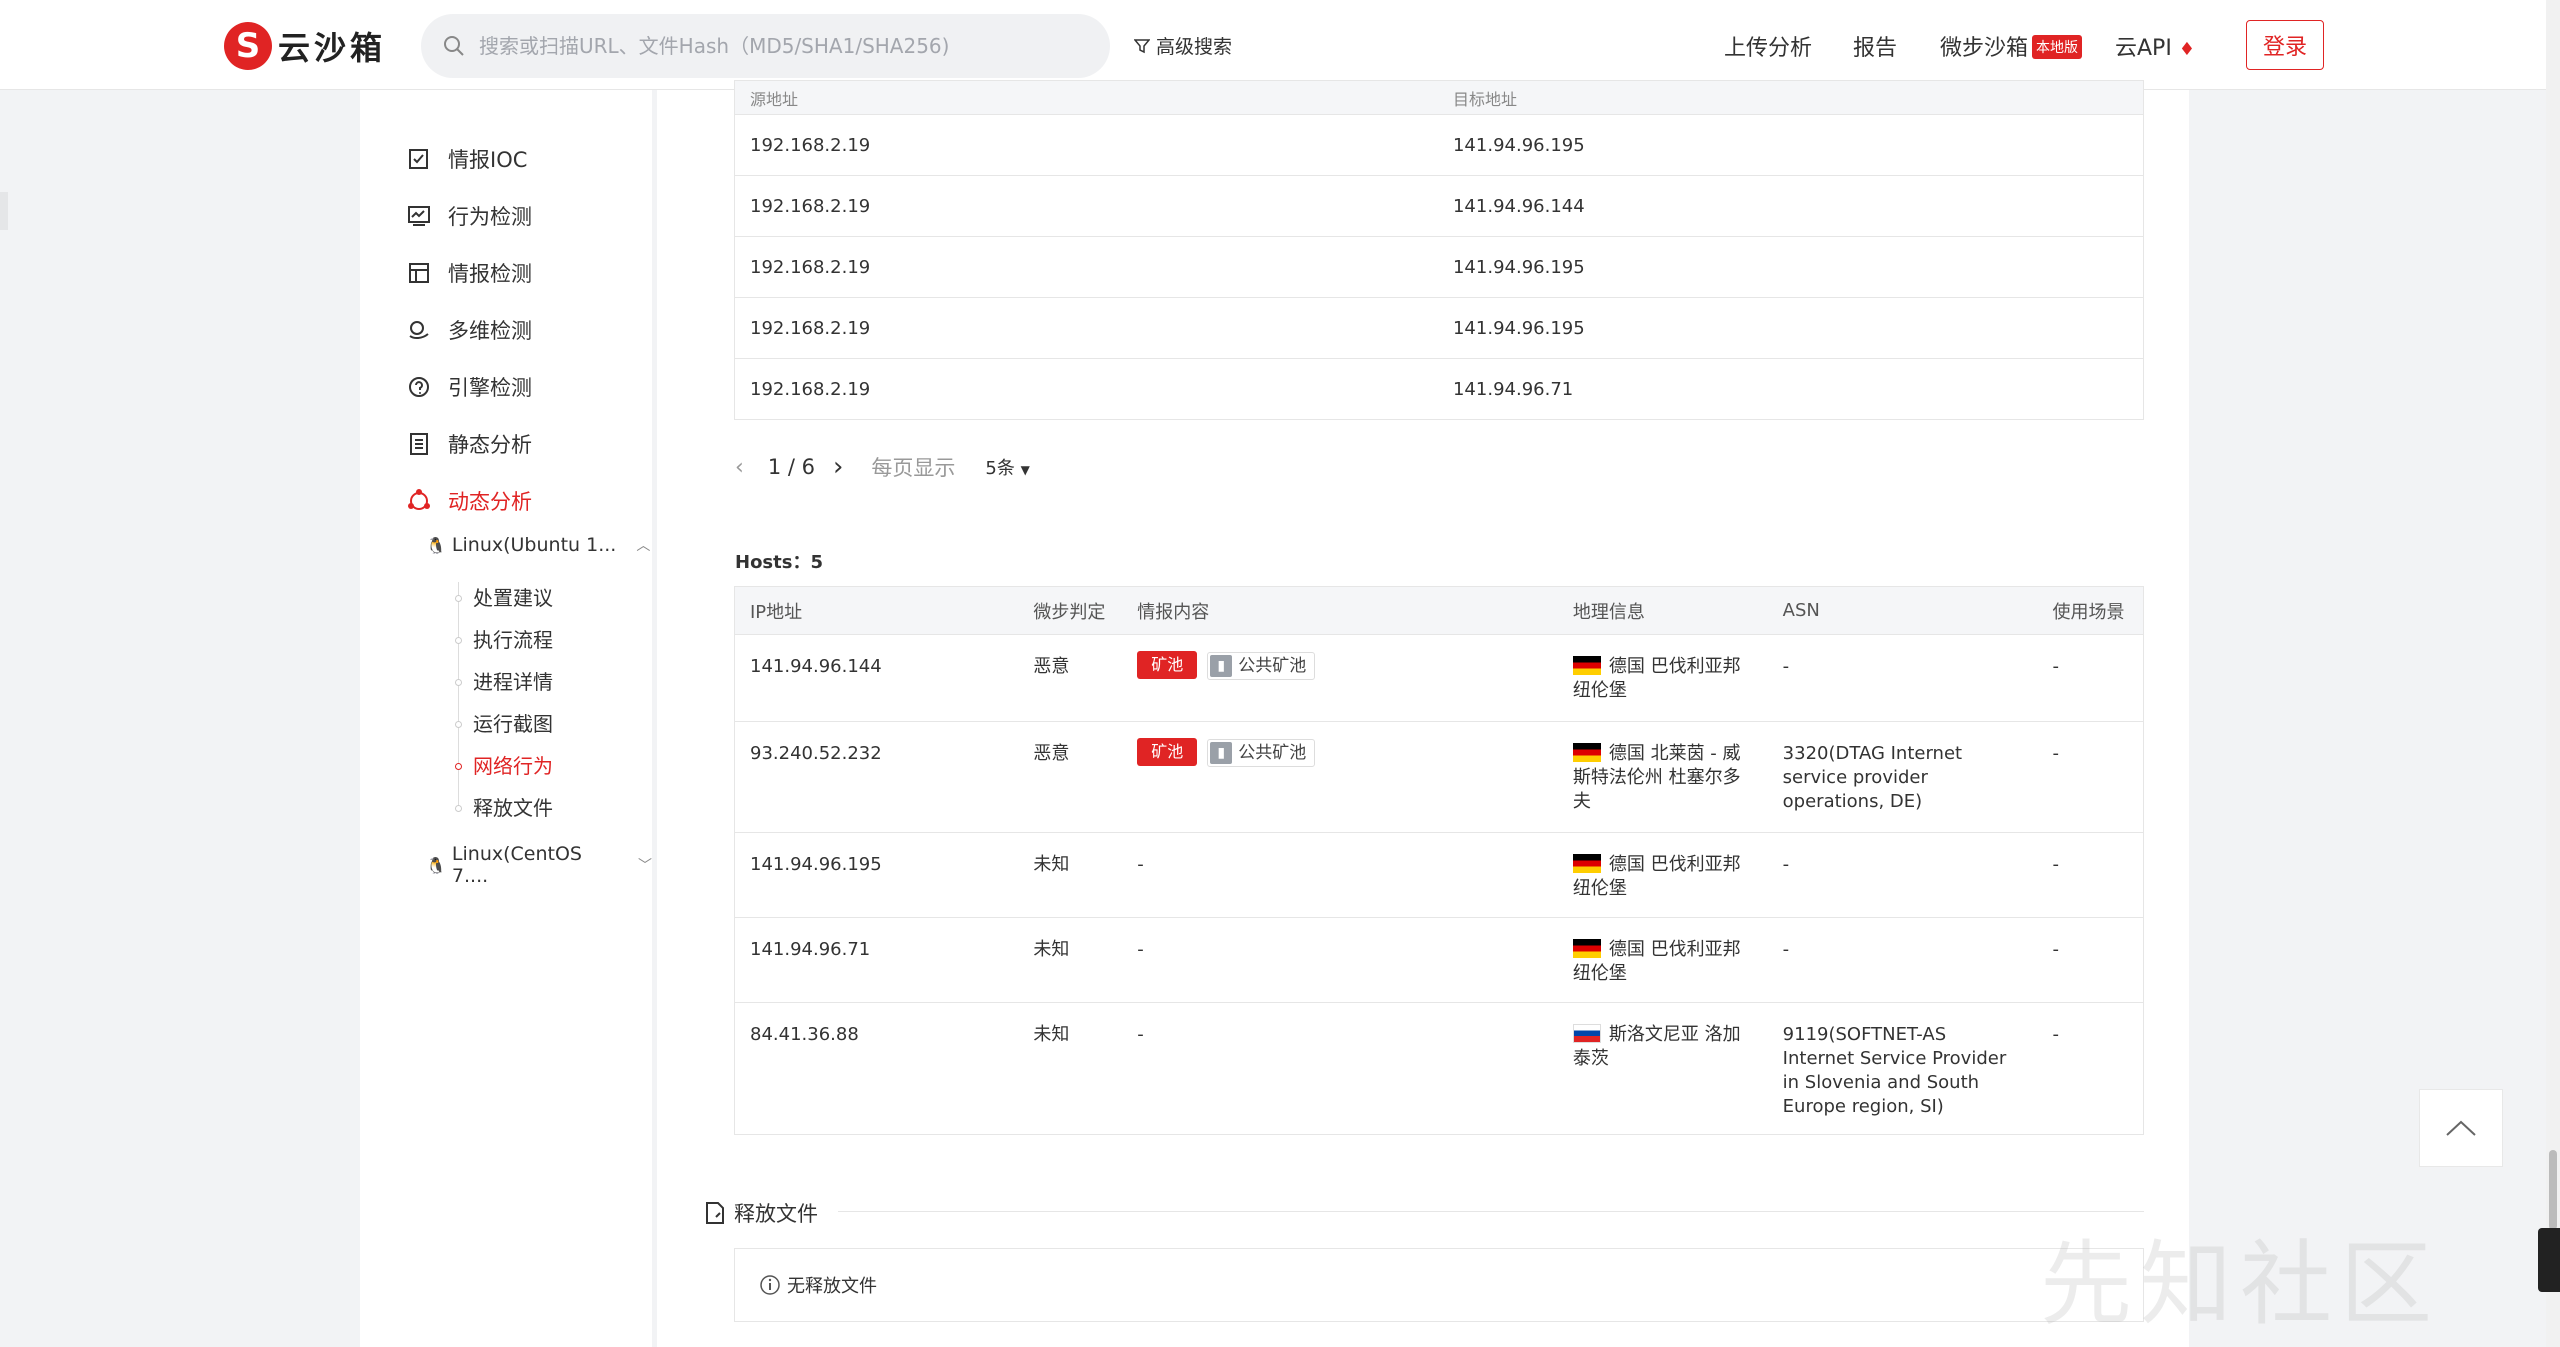 This screenshot has height=1347, width=2560. I want to click on pagination: ‹ 1 / 6 › 每页显示 5条 ▼, so click(882, 467).